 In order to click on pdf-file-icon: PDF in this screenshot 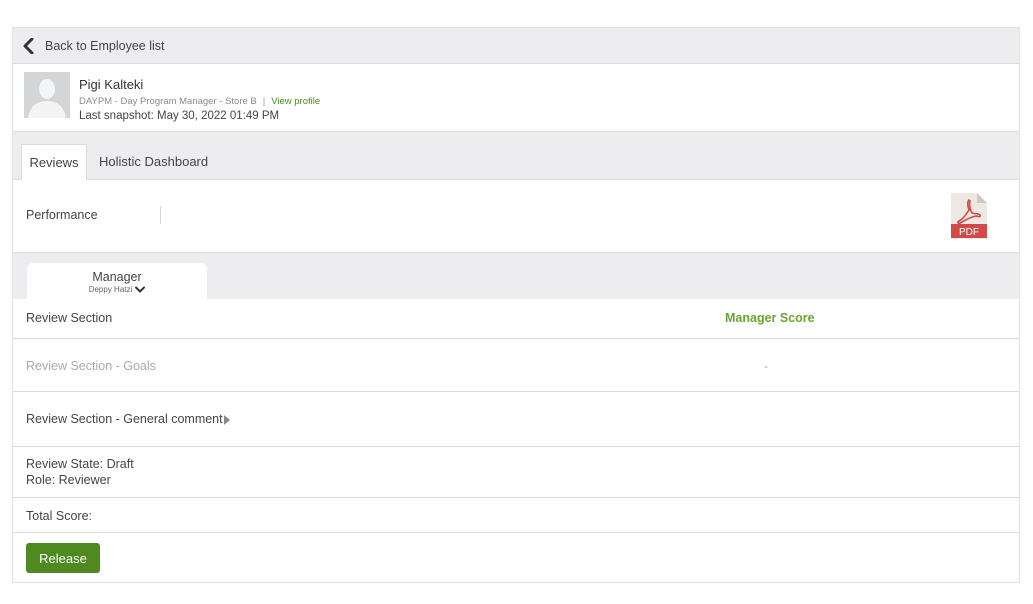, I will do `click(969, 216)`.